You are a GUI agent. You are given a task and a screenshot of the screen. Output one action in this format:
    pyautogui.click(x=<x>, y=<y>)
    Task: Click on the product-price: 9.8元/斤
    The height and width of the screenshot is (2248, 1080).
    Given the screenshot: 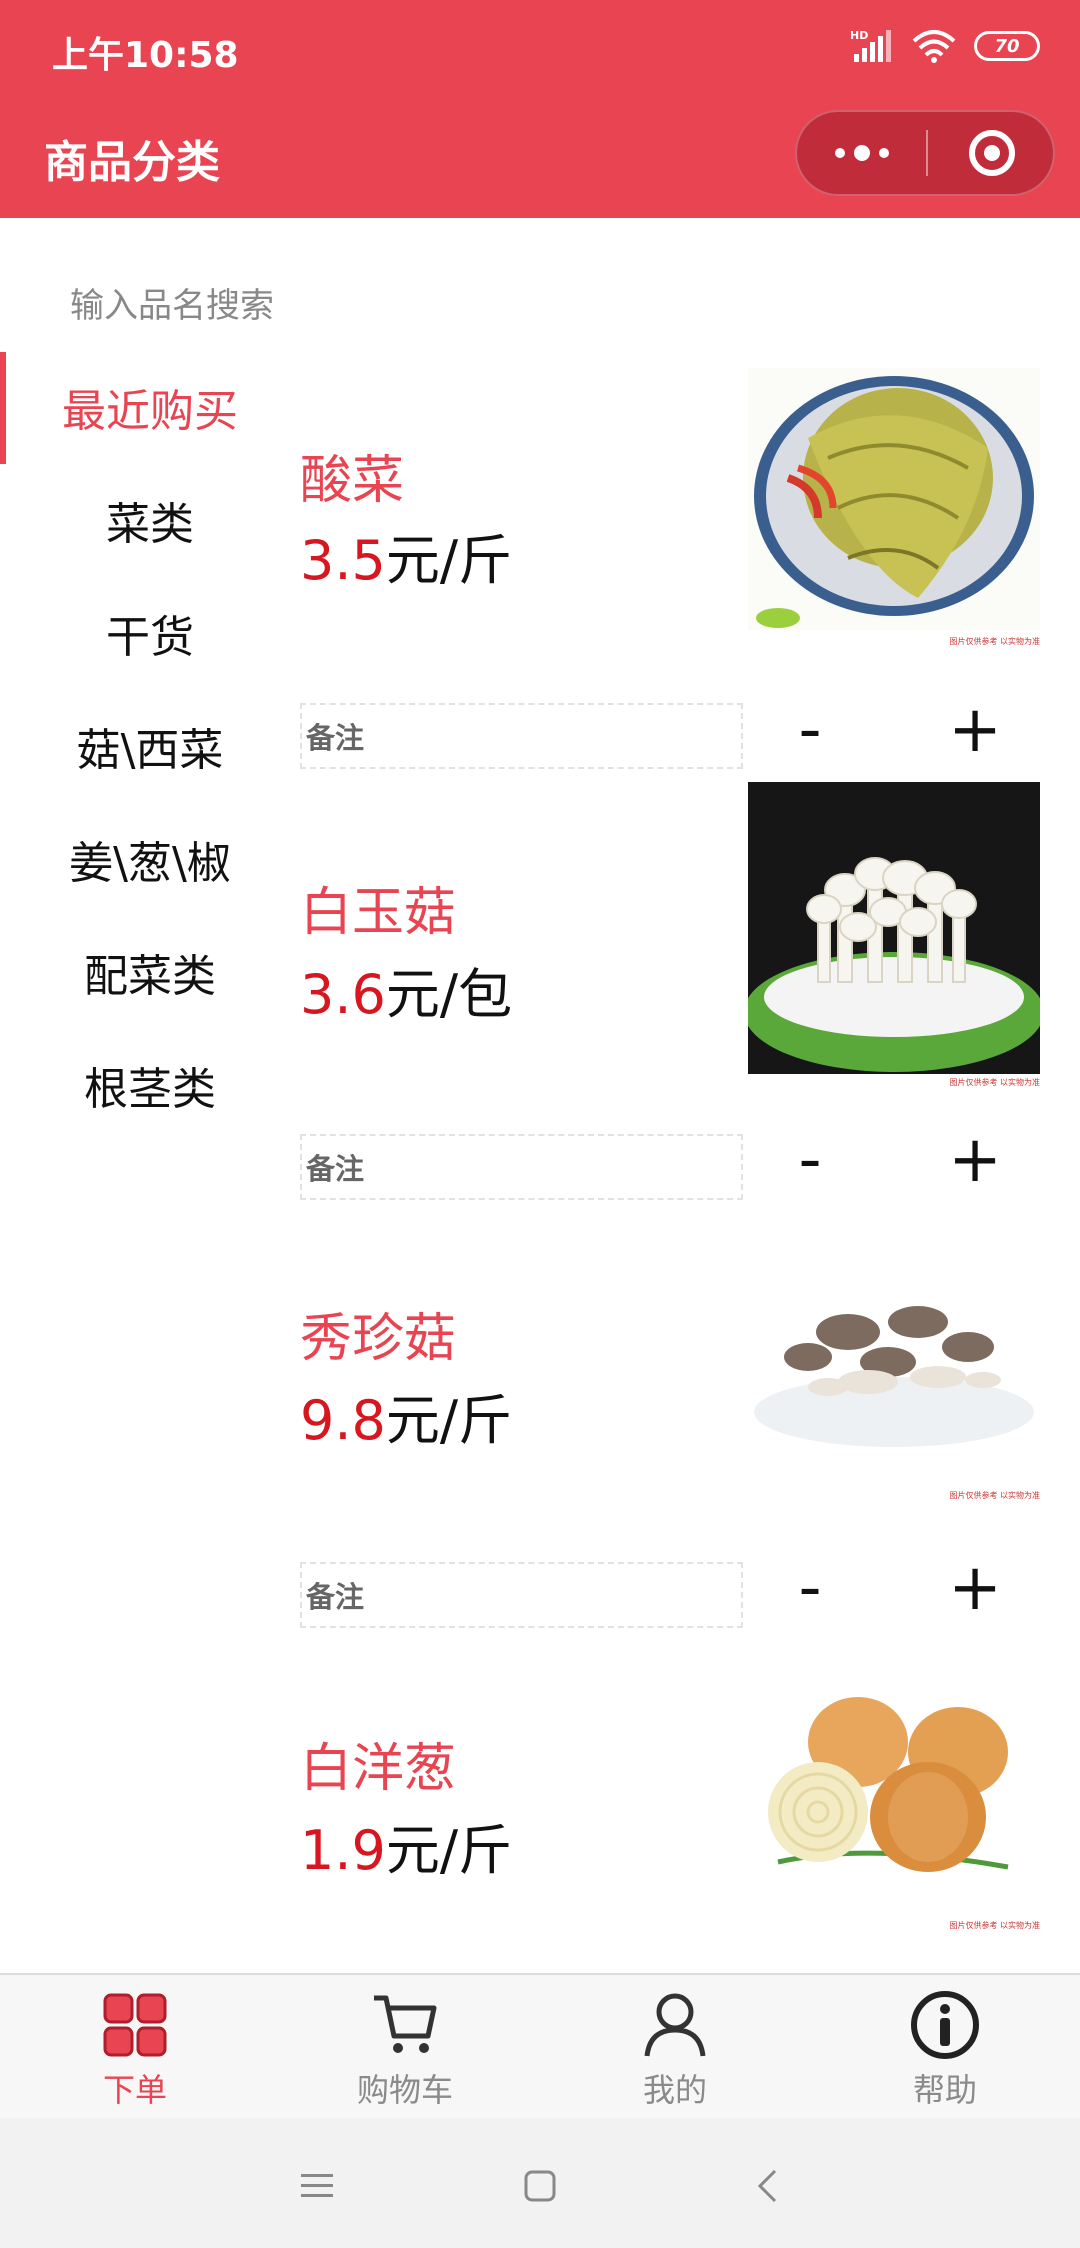 What is the action you would take?
    pyautogui.click(x=406, y=1415)
    